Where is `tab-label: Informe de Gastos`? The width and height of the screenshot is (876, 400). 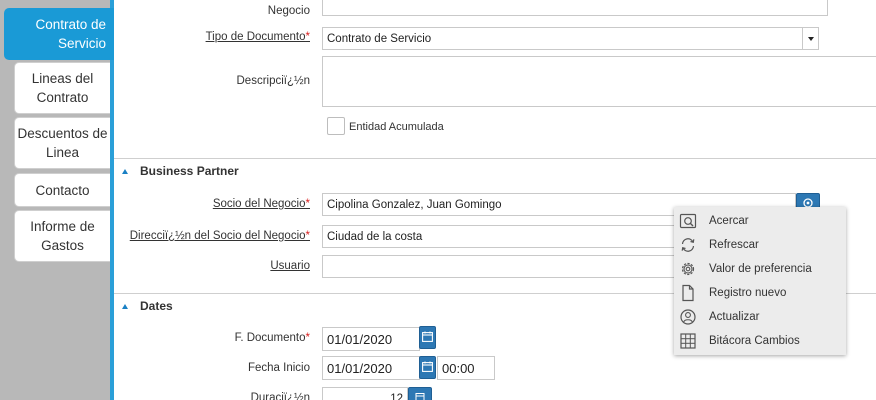 tab-label: Informe de Gastos is located at coordinates (62, 236).